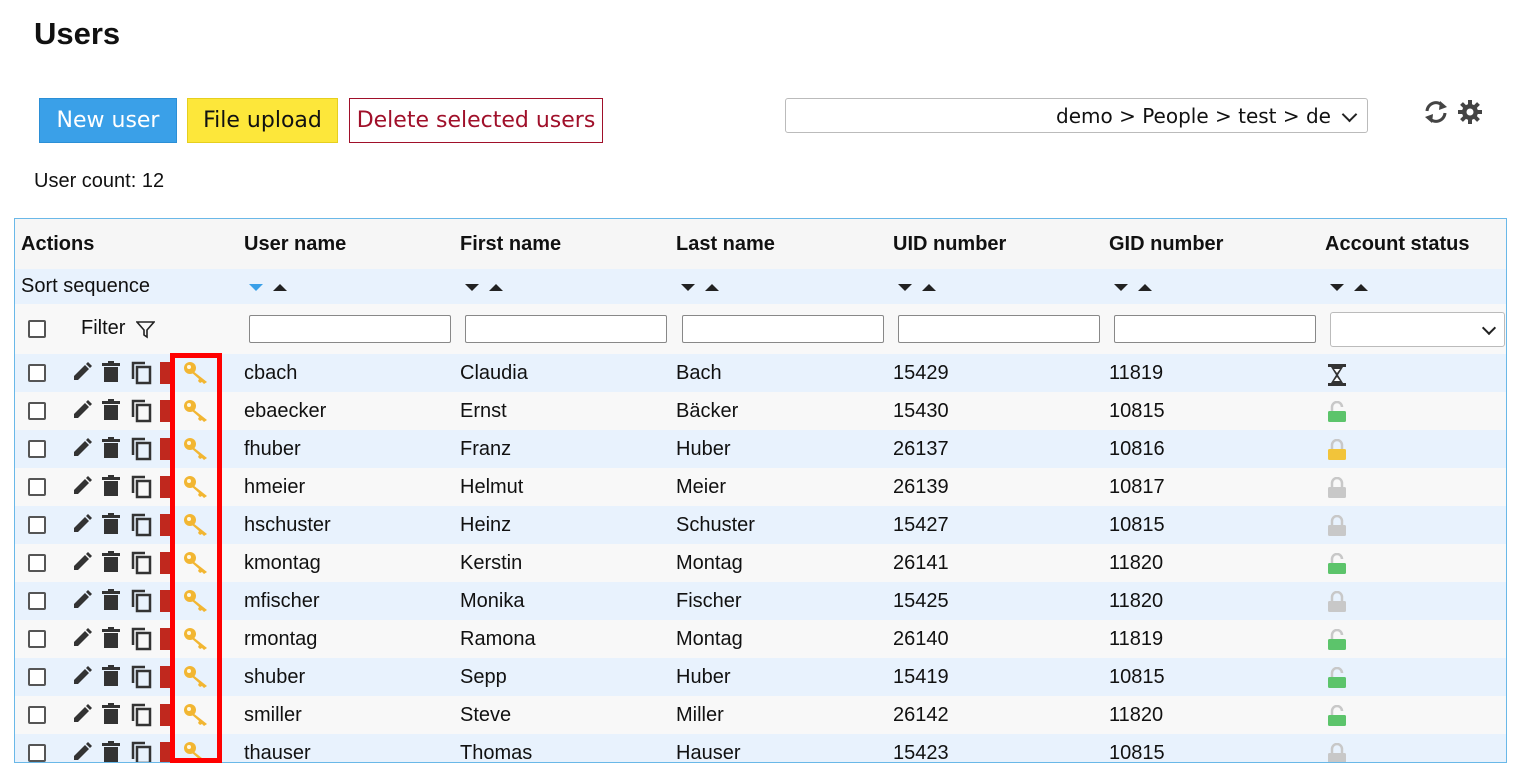 This screenshot has height=763, width=1532. Describe the element at coordinates (282, 601) in the screenshot. I see `cell-user-name: mfischer` at that location.